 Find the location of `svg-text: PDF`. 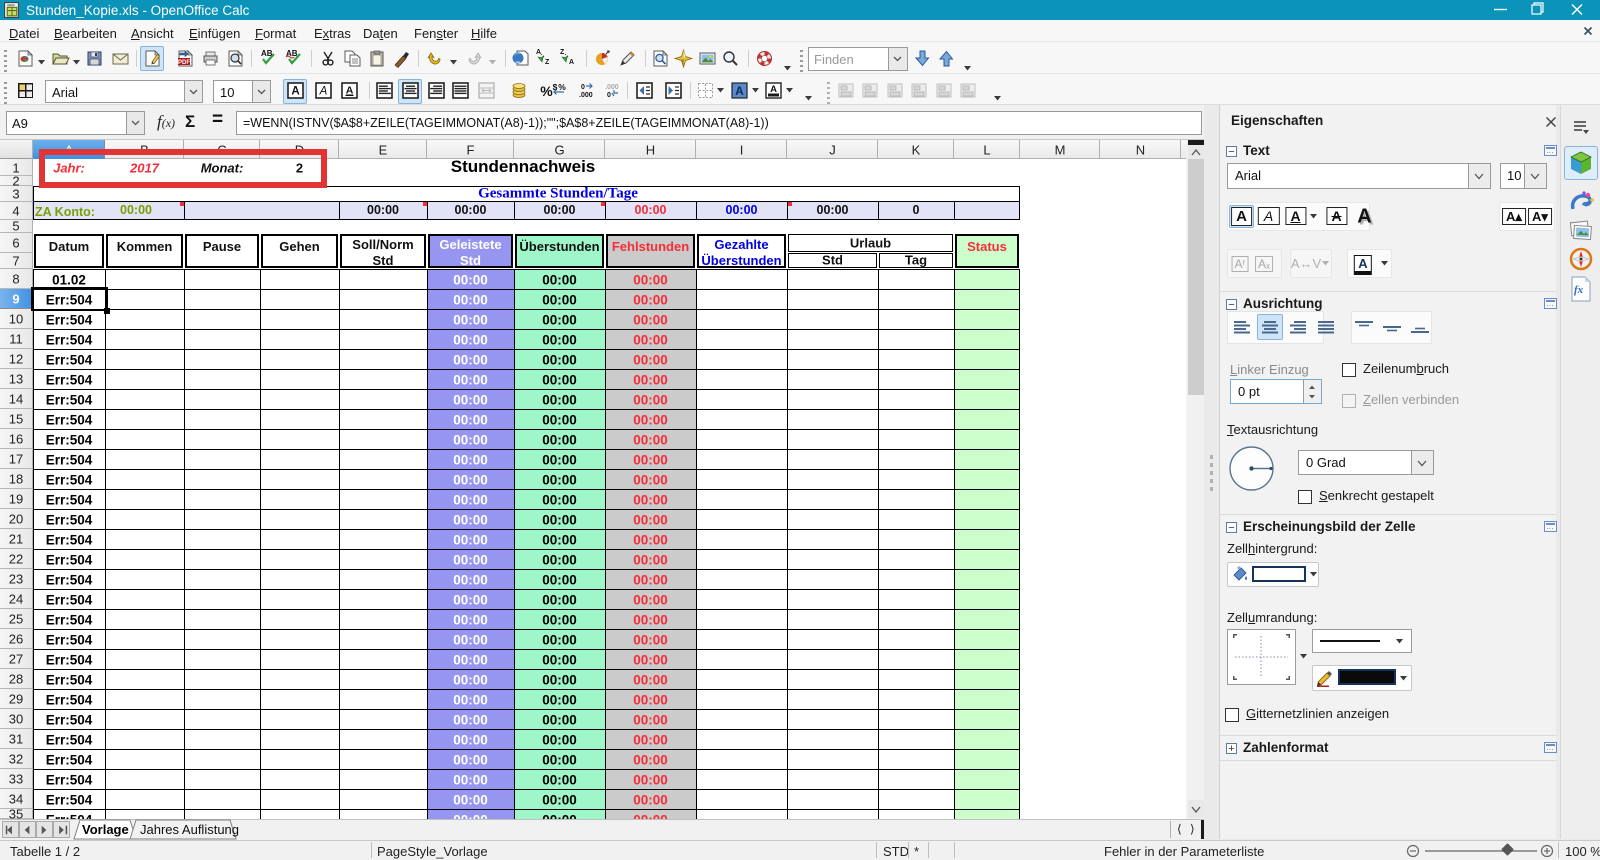

svg-text: PDF is located at coordinates (184, 63).